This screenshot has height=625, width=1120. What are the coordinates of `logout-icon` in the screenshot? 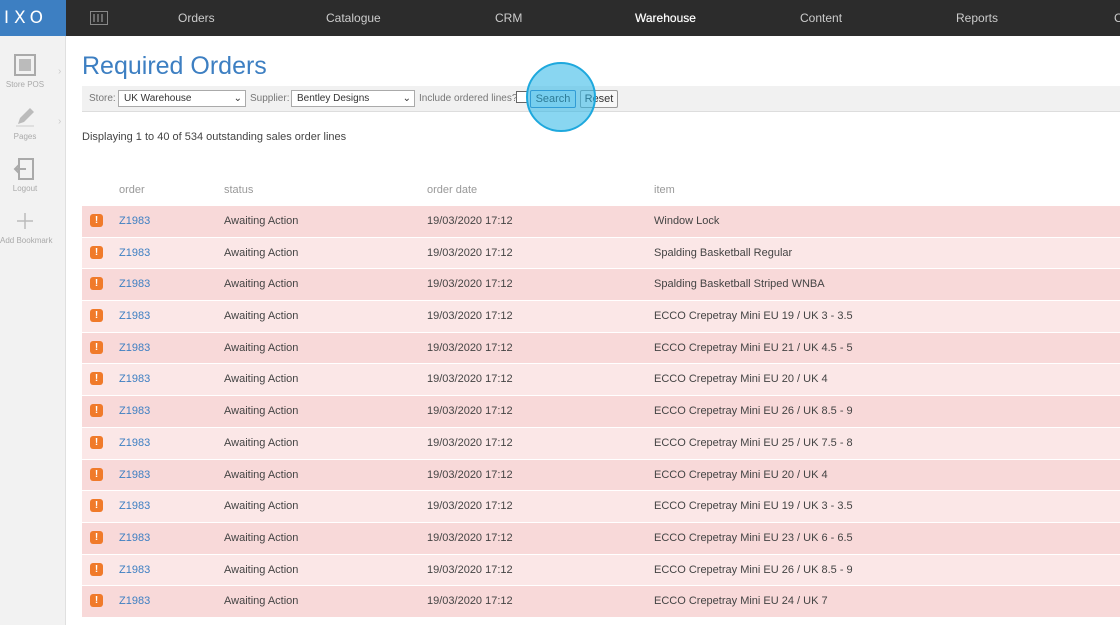 It's located at (23, 169).